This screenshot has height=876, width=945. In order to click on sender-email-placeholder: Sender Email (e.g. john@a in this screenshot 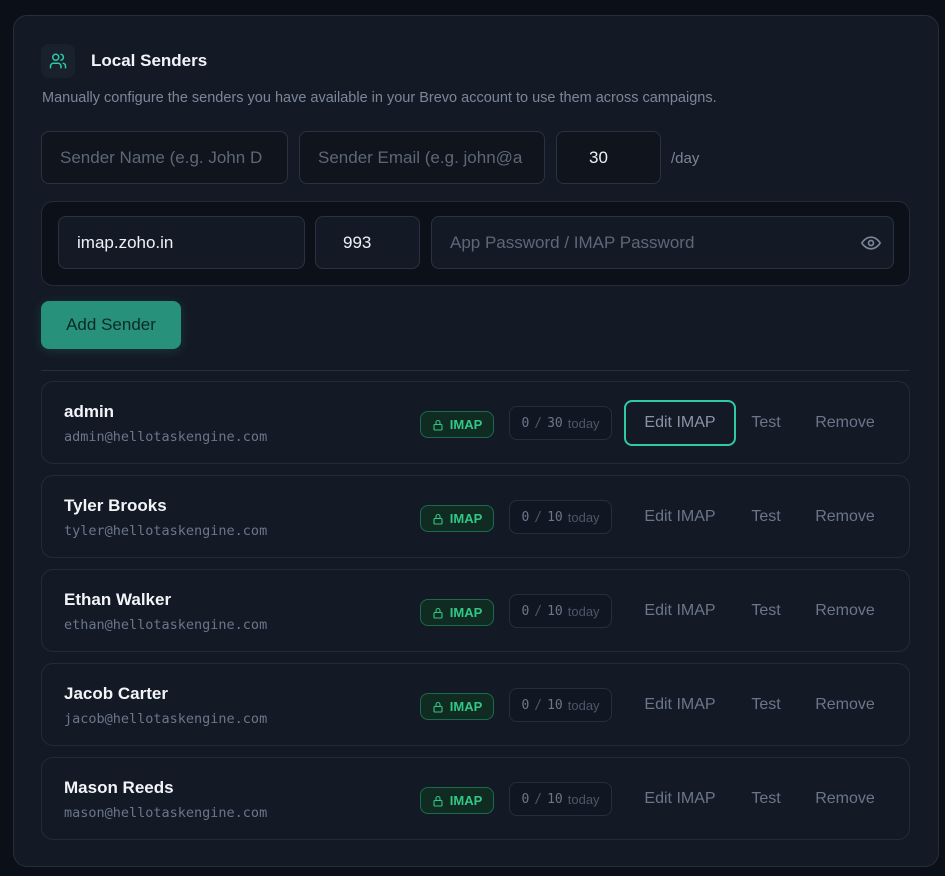, I will do `click(420, 157)`.